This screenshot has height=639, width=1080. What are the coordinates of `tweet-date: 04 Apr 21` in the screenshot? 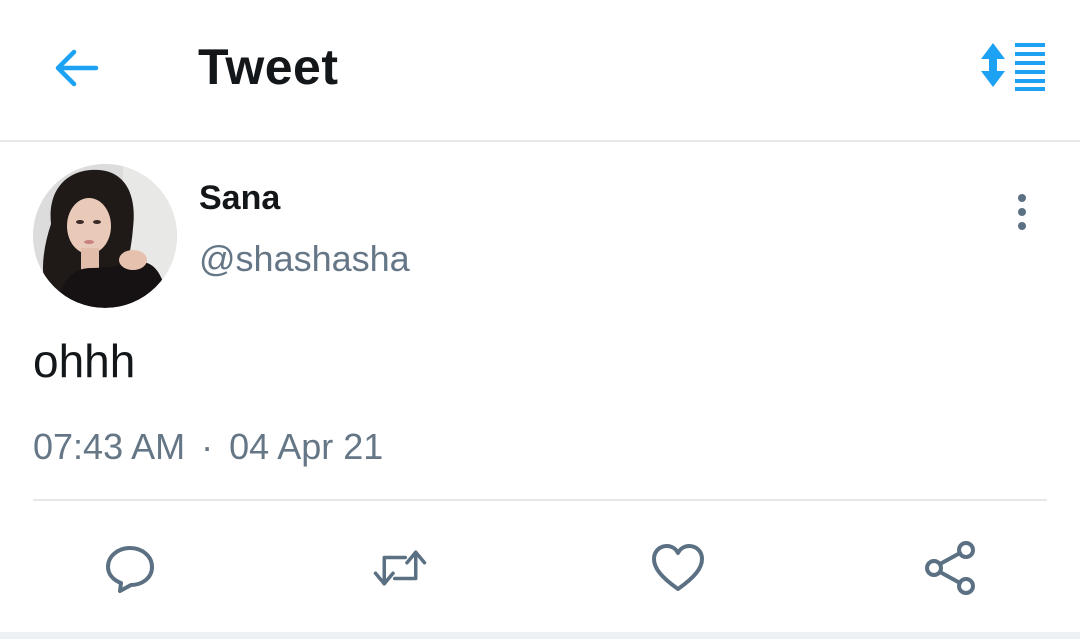 It's located at (306, 446).